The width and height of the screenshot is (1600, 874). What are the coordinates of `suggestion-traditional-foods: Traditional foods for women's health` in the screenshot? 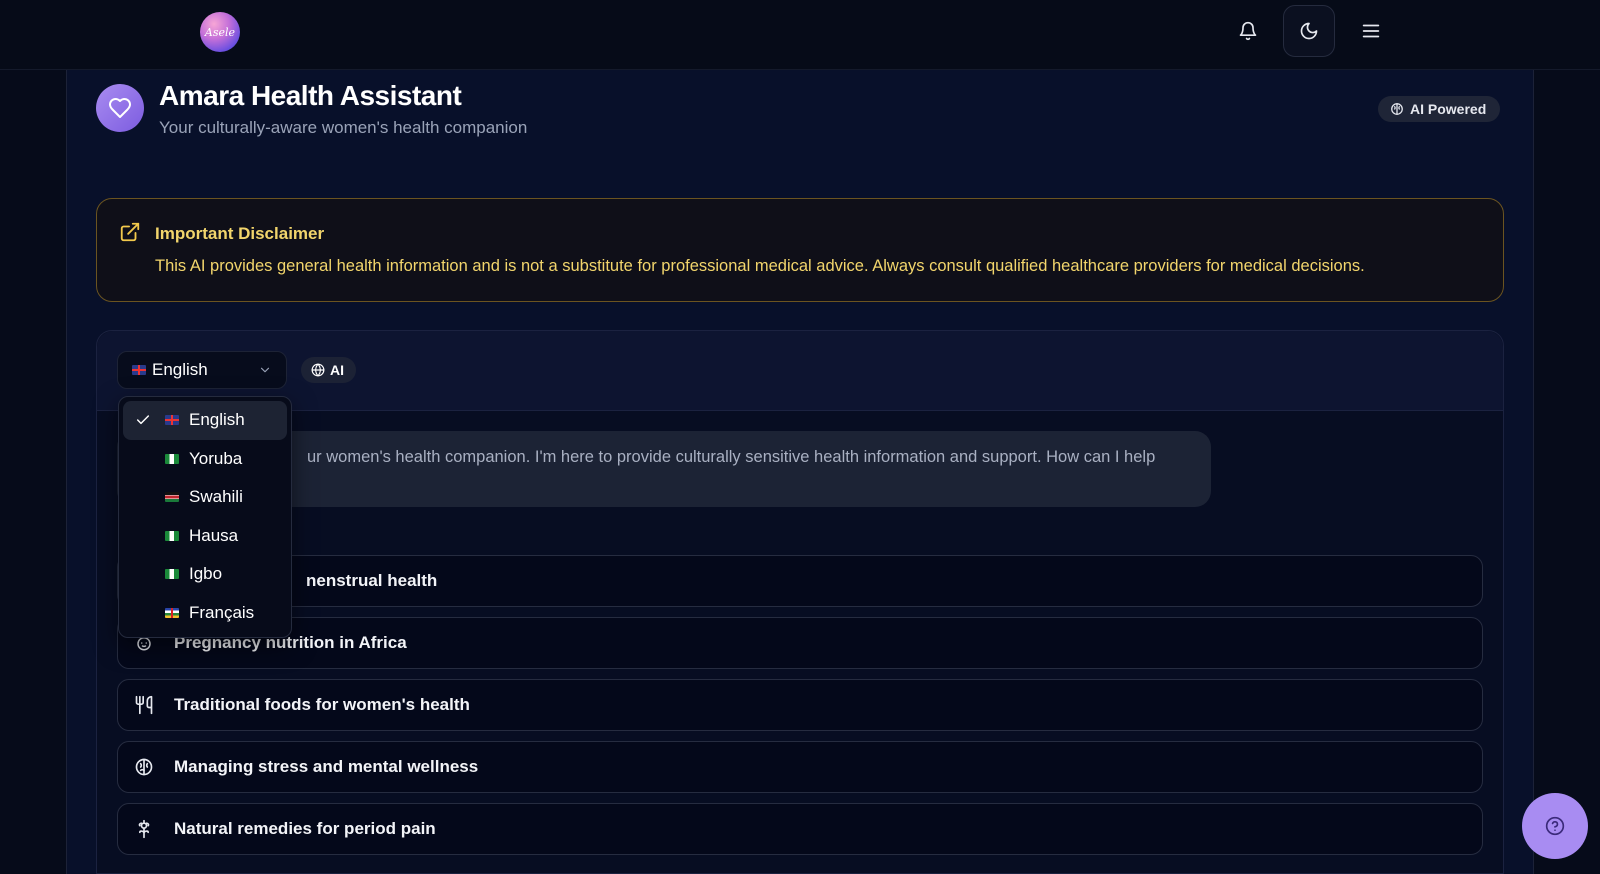 It's located at (800, 705).